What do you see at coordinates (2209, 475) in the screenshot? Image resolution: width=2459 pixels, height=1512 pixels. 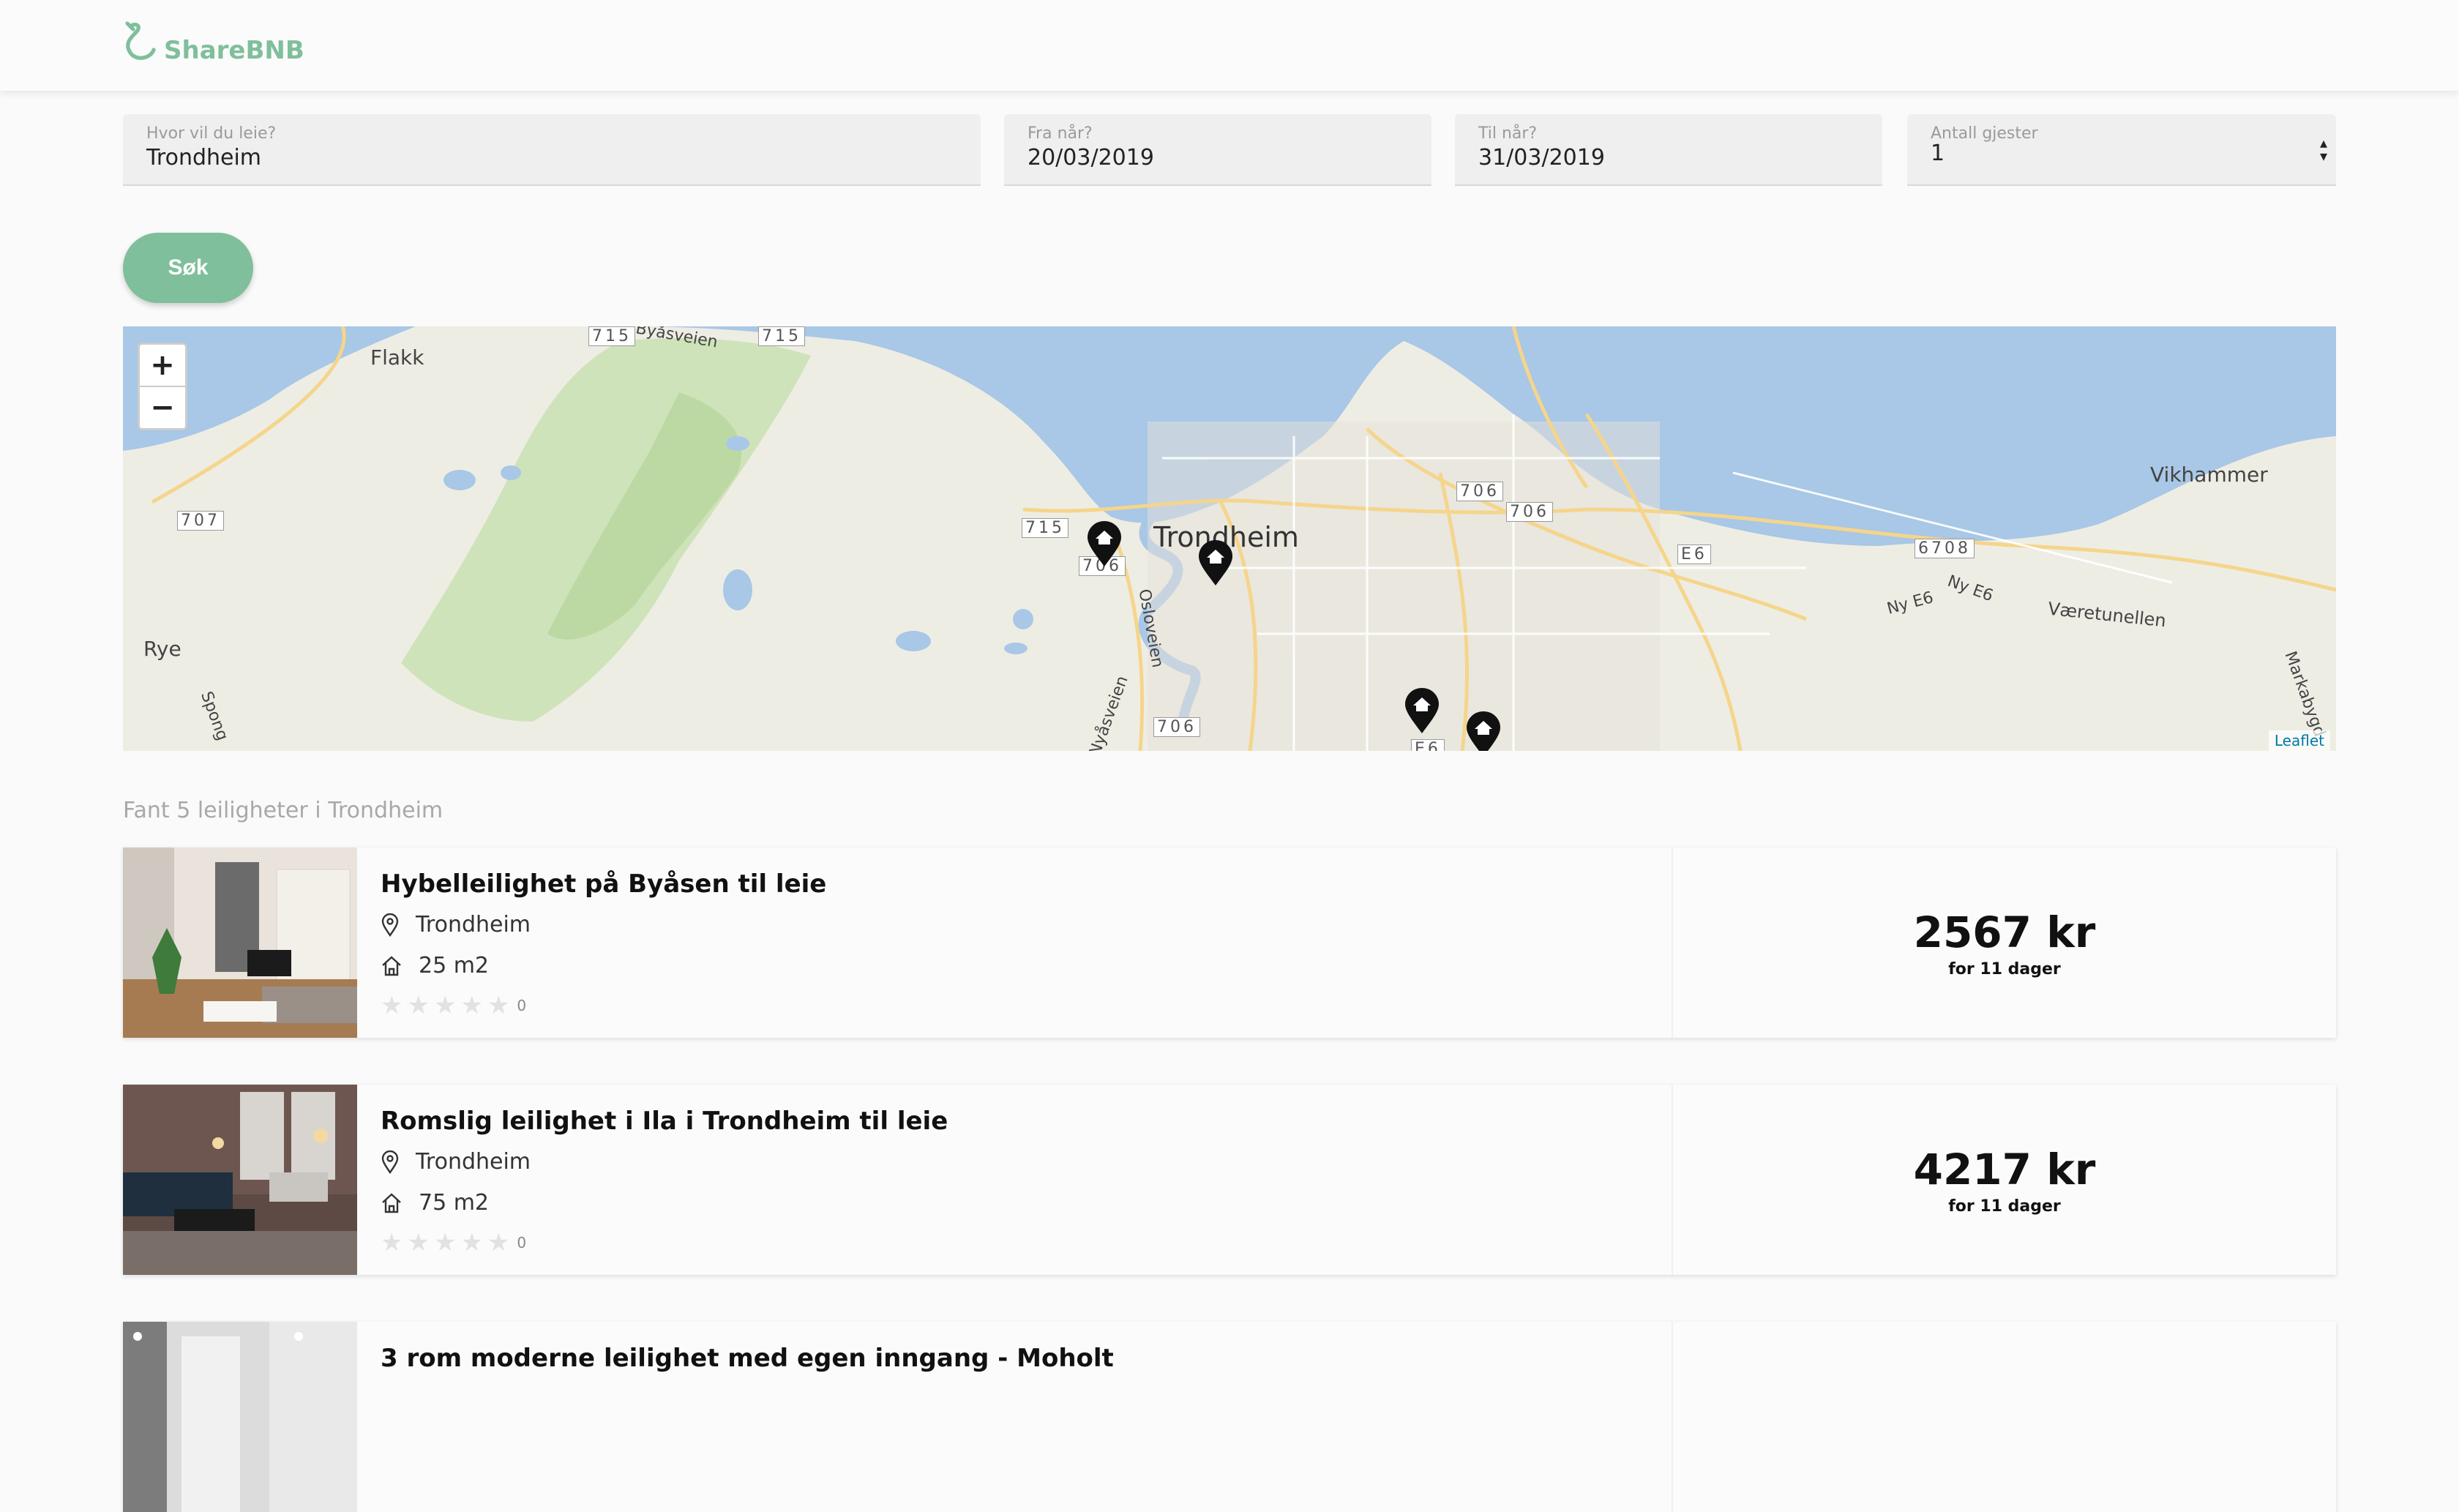 I see `map-label-vikhammer: Vikhammer` at bounding box center [2209, 475].